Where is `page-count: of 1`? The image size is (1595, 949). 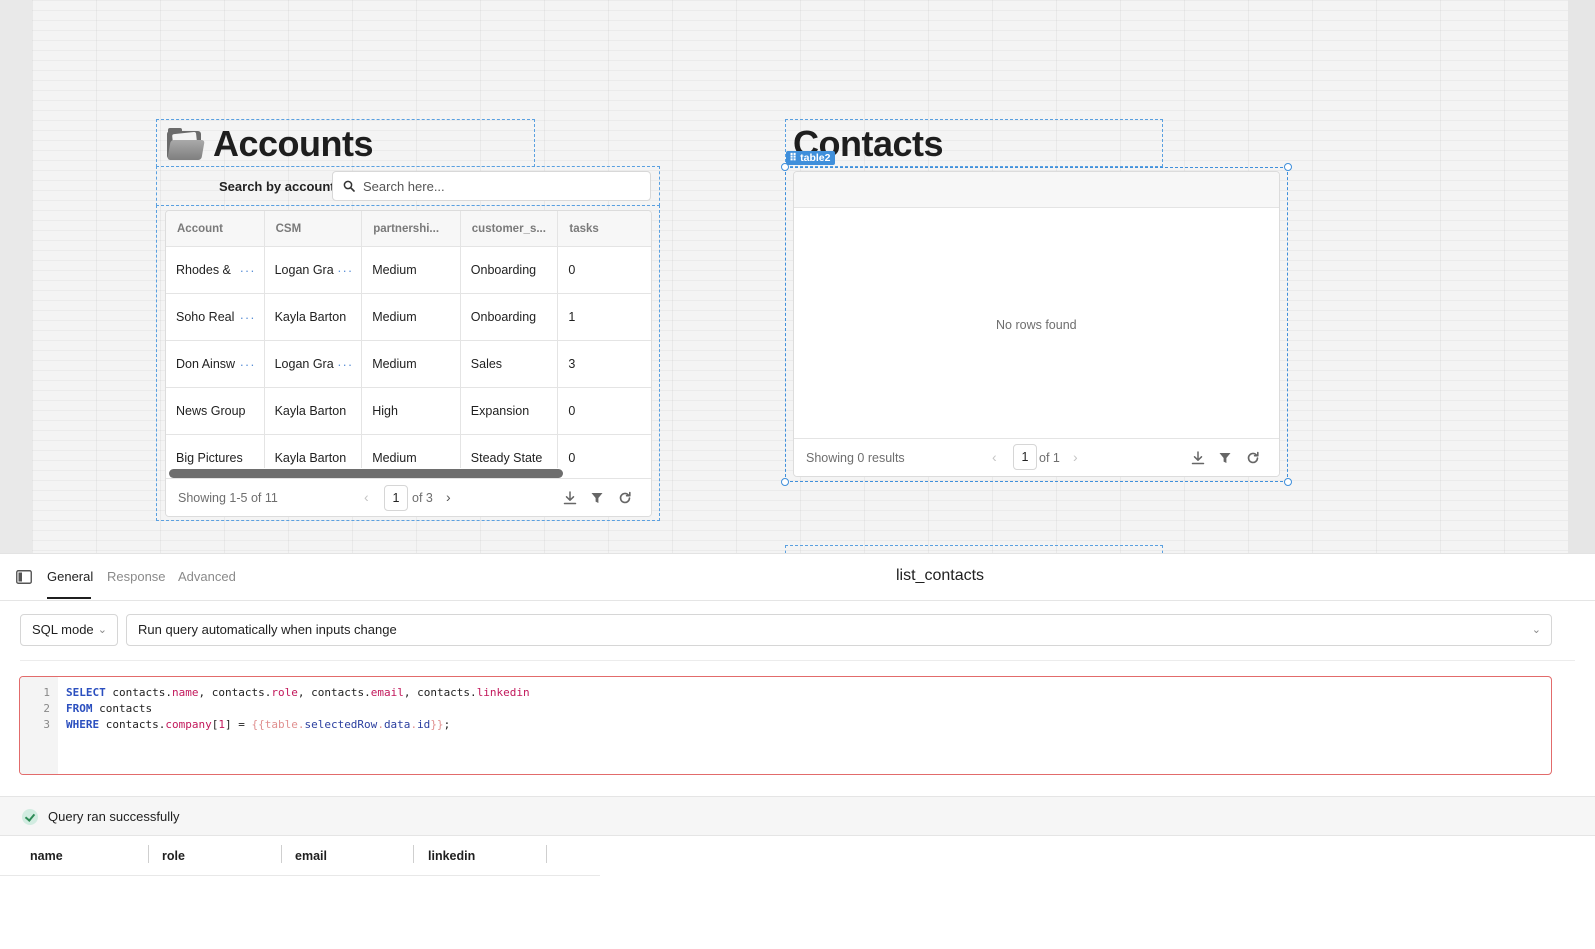 page-count: of 1 is located at coordinates (1049, 458).